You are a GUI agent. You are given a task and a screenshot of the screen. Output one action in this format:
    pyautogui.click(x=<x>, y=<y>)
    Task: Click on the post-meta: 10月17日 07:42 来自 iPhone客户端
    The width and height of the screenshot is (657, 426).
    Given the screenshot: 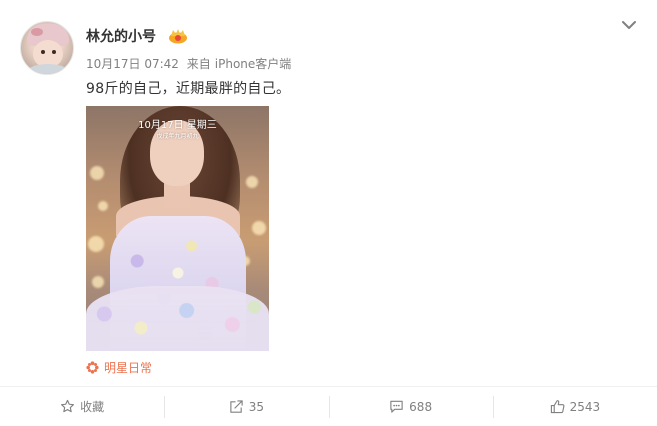 What is the action you would take?
    pyautogui.click(x=190, y=63)
    